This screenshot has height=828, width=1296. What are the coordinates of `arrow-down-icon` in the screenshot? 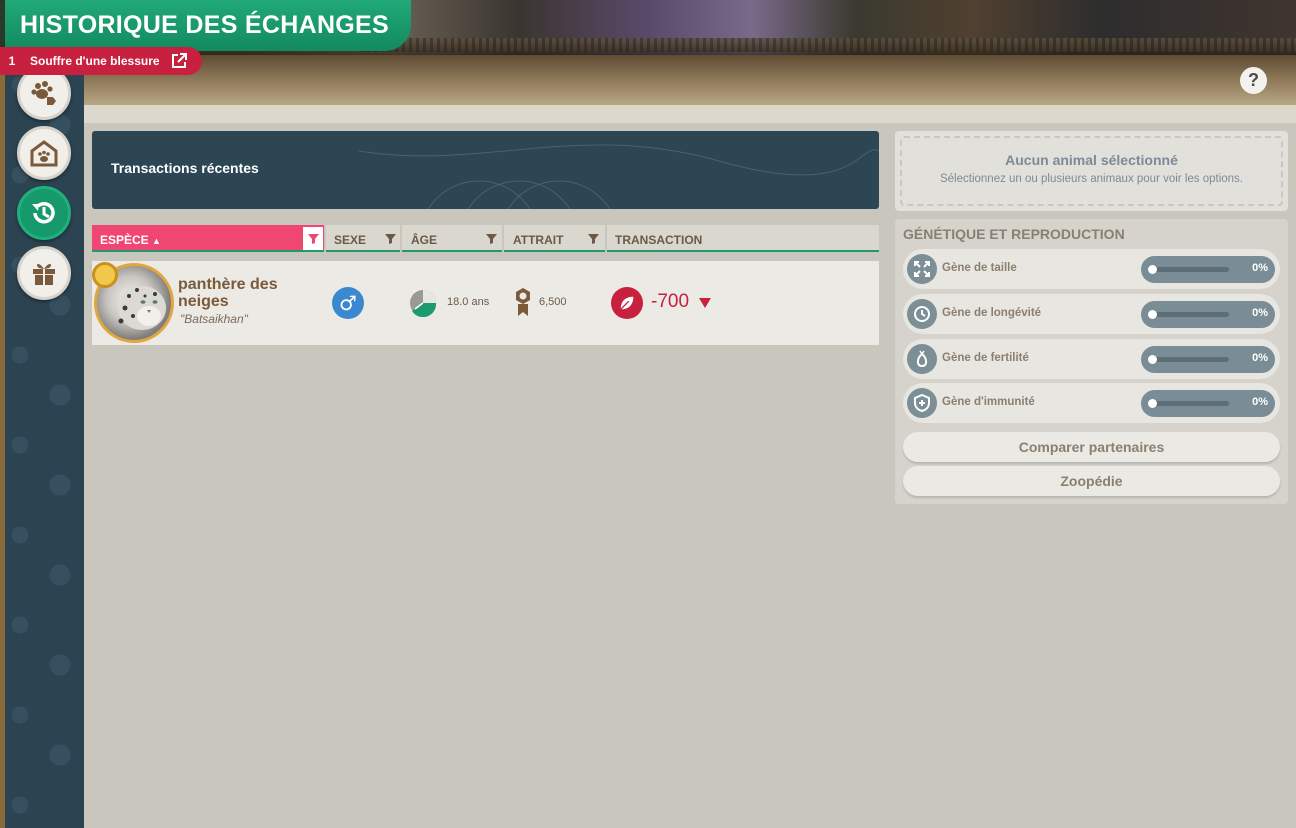 It's located at (705, 303).